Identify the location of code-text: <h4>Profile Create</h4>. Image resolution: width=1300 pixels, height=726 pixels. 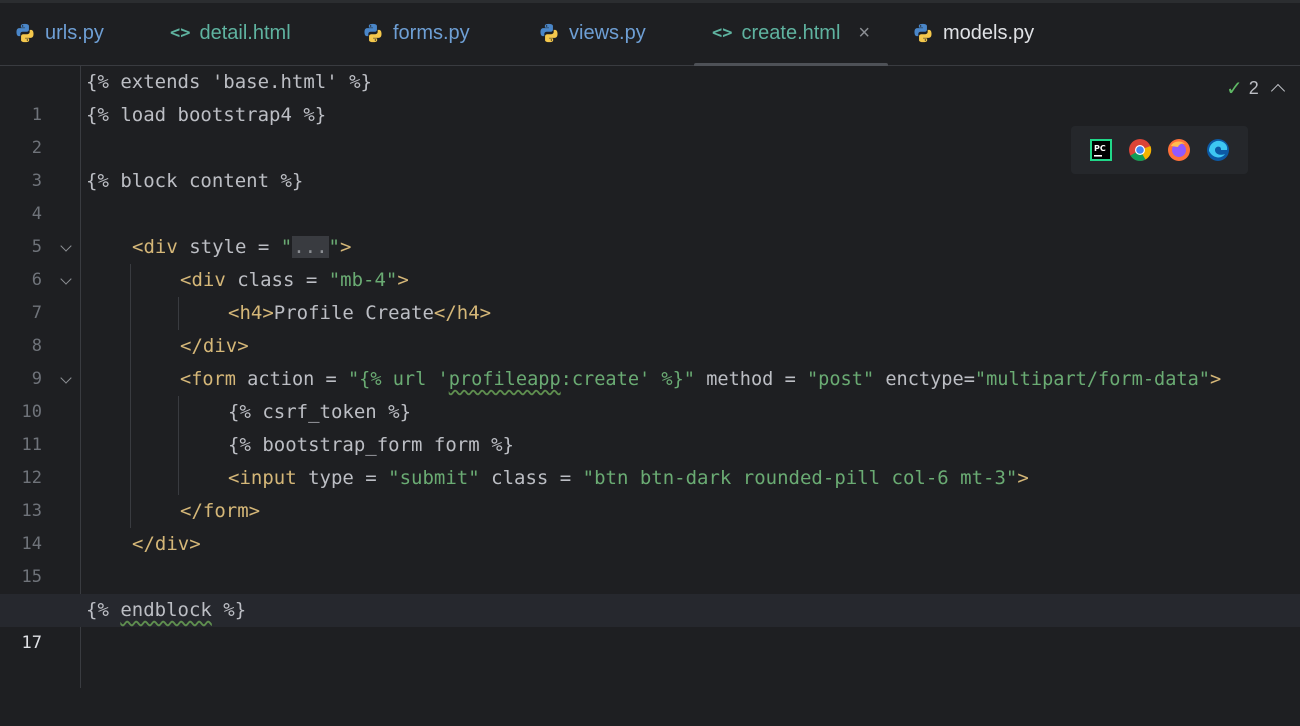
(360, 313).